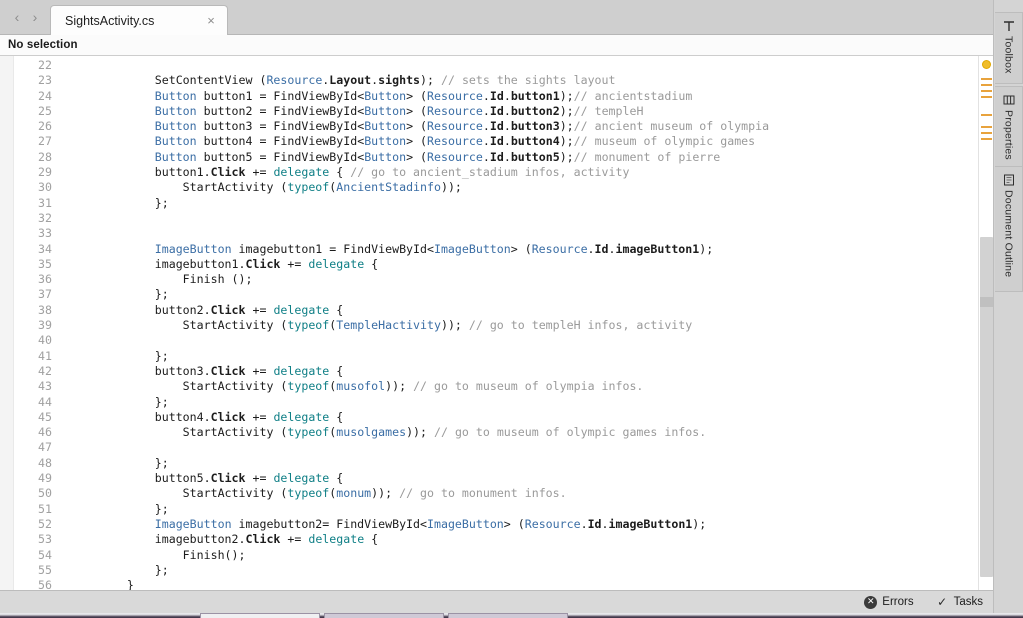  Describe the element at coordinates (496, 447) in the screenshot. I see `code-line: 47` at that location.